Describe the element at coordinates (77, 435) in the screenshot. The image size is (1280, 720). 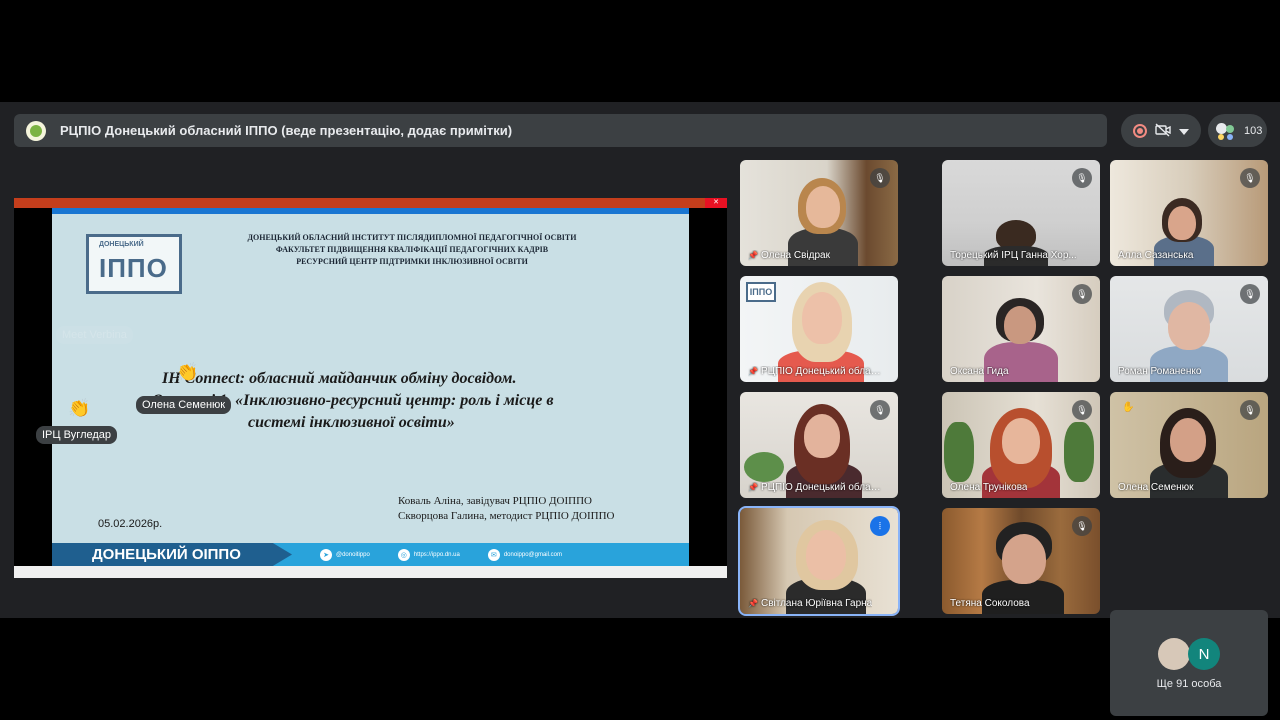
I see `reaction-name: ІРЦ Вугледар` at that location.